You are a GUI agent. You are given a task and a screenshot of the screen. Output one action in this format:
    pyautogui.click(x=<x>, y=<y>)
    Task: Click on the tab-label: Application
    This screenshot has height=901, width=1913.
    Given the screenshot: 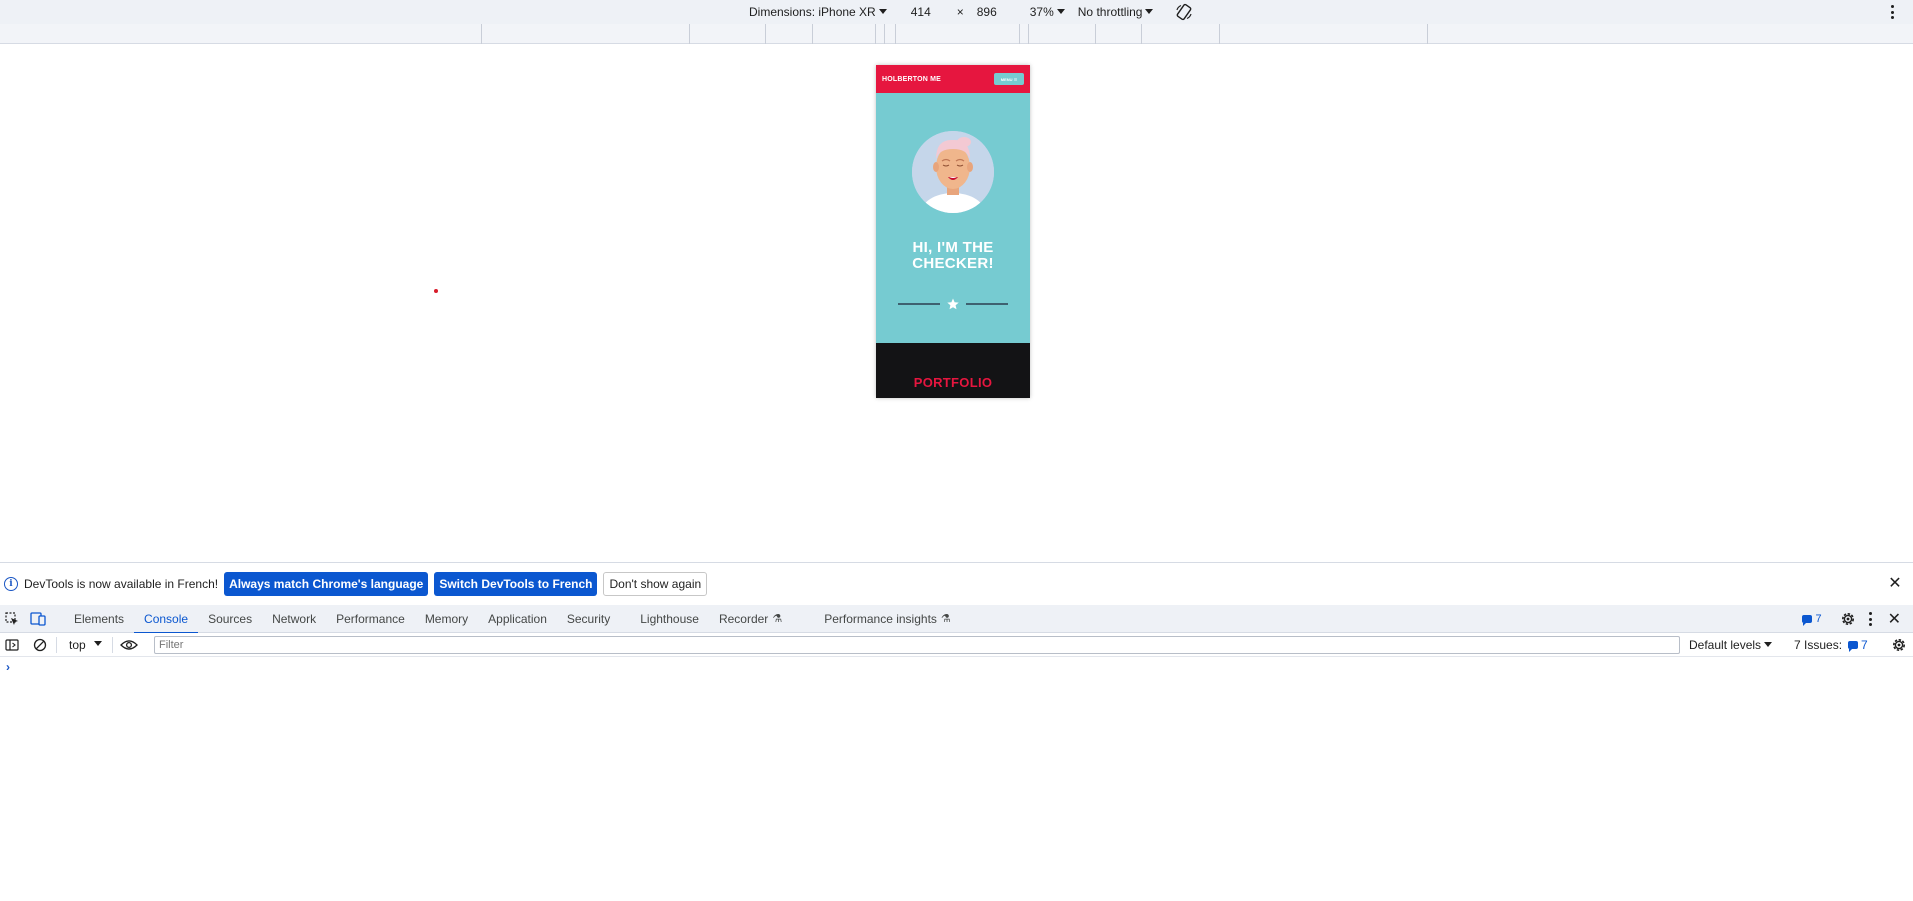 What is the action you would take?
    pyautogui.click(x=517, y=618)
    